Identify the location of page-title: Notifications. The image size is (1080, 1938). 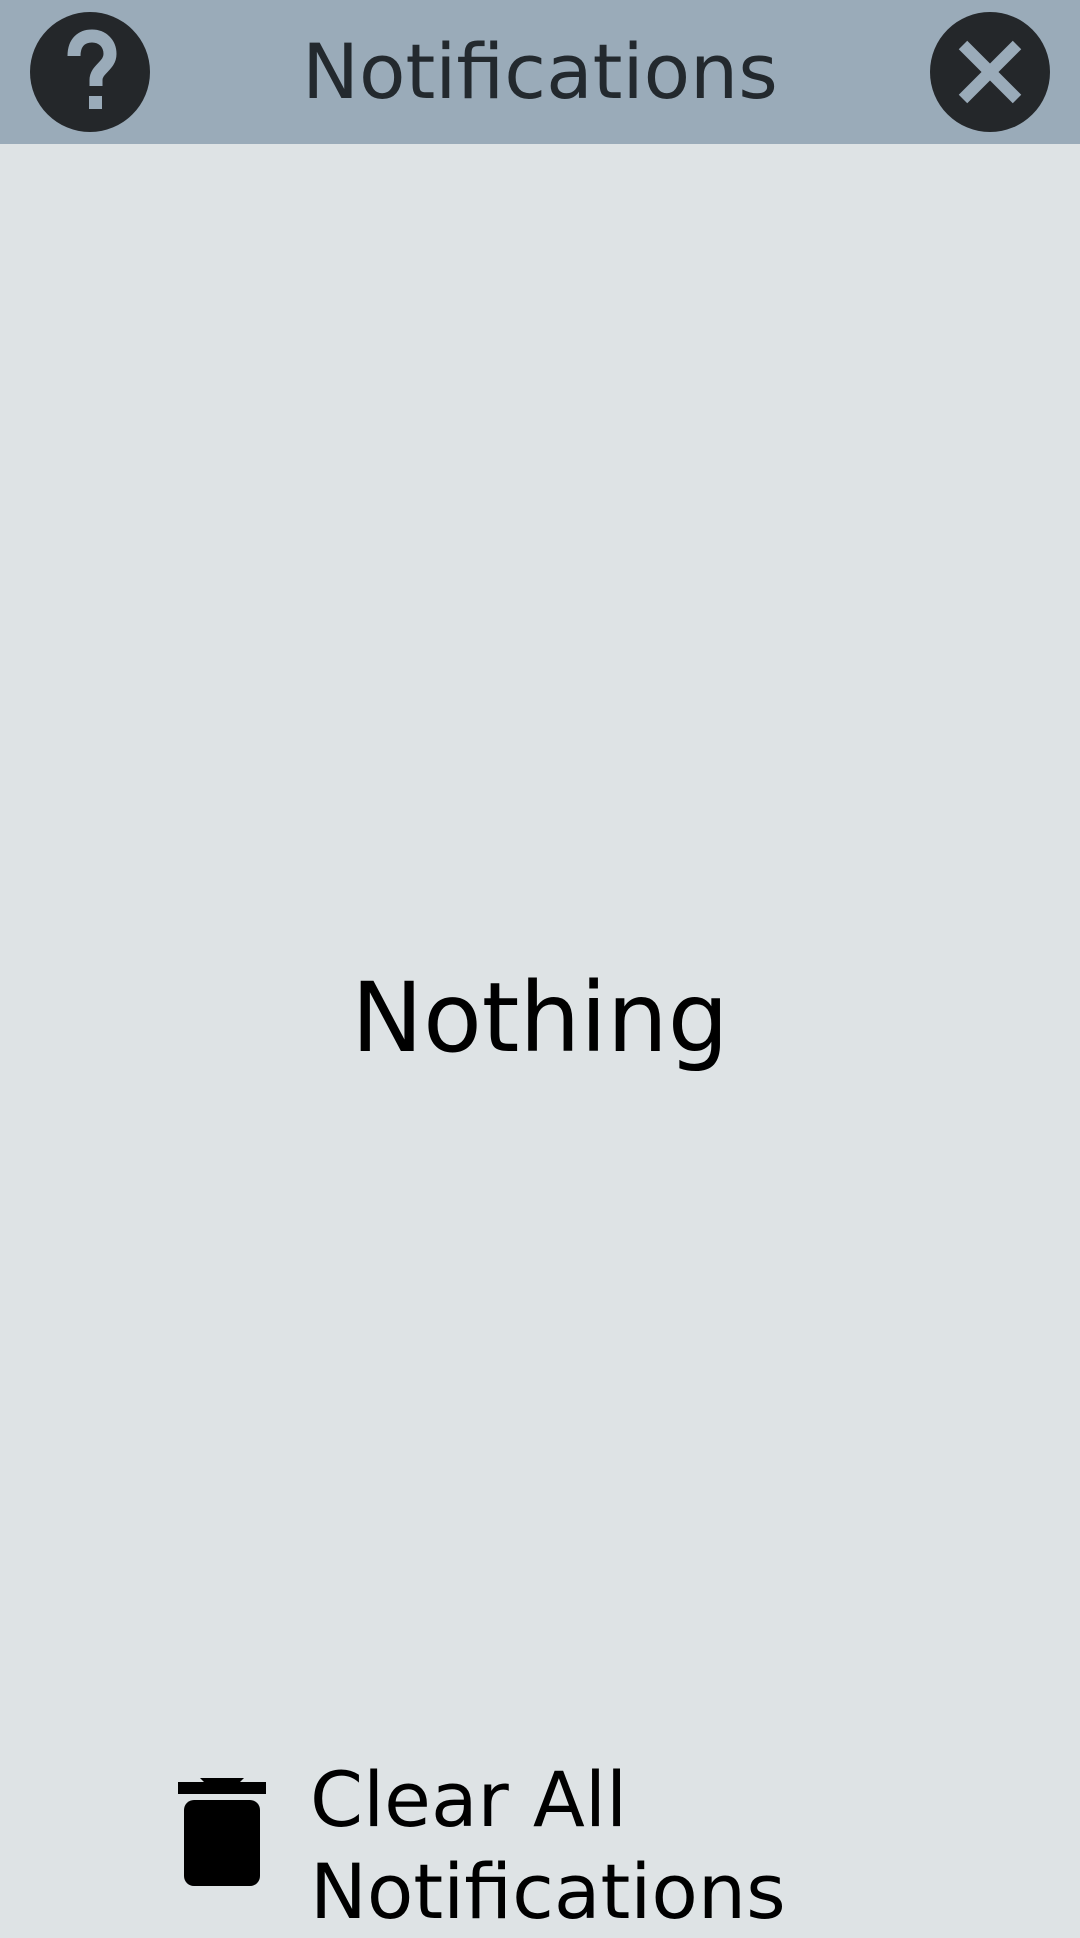
(540, 71).